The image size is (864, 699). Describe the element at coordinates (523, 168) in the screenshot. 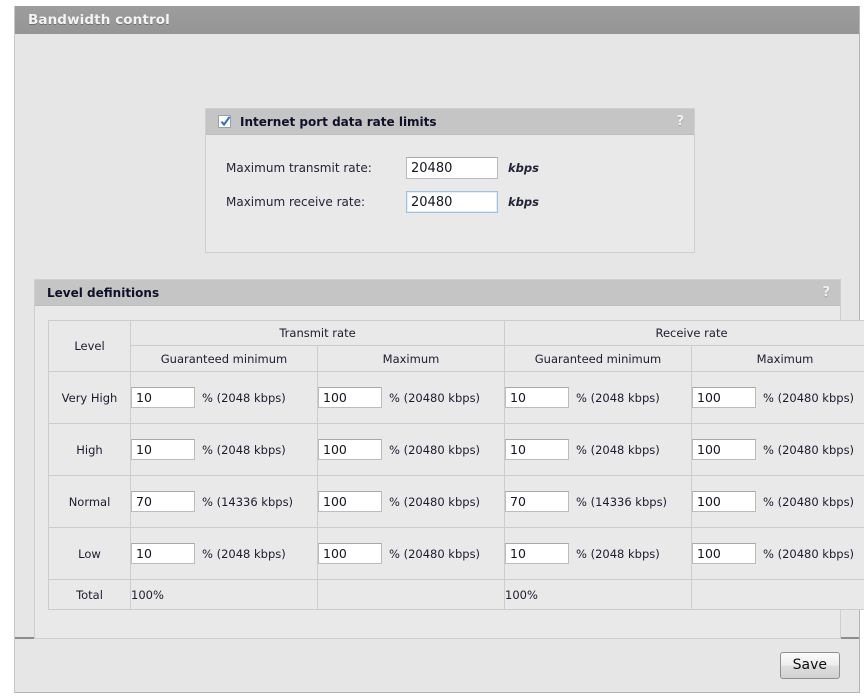

I see `maximum-transmit-rate-unit: kbps` at that location.